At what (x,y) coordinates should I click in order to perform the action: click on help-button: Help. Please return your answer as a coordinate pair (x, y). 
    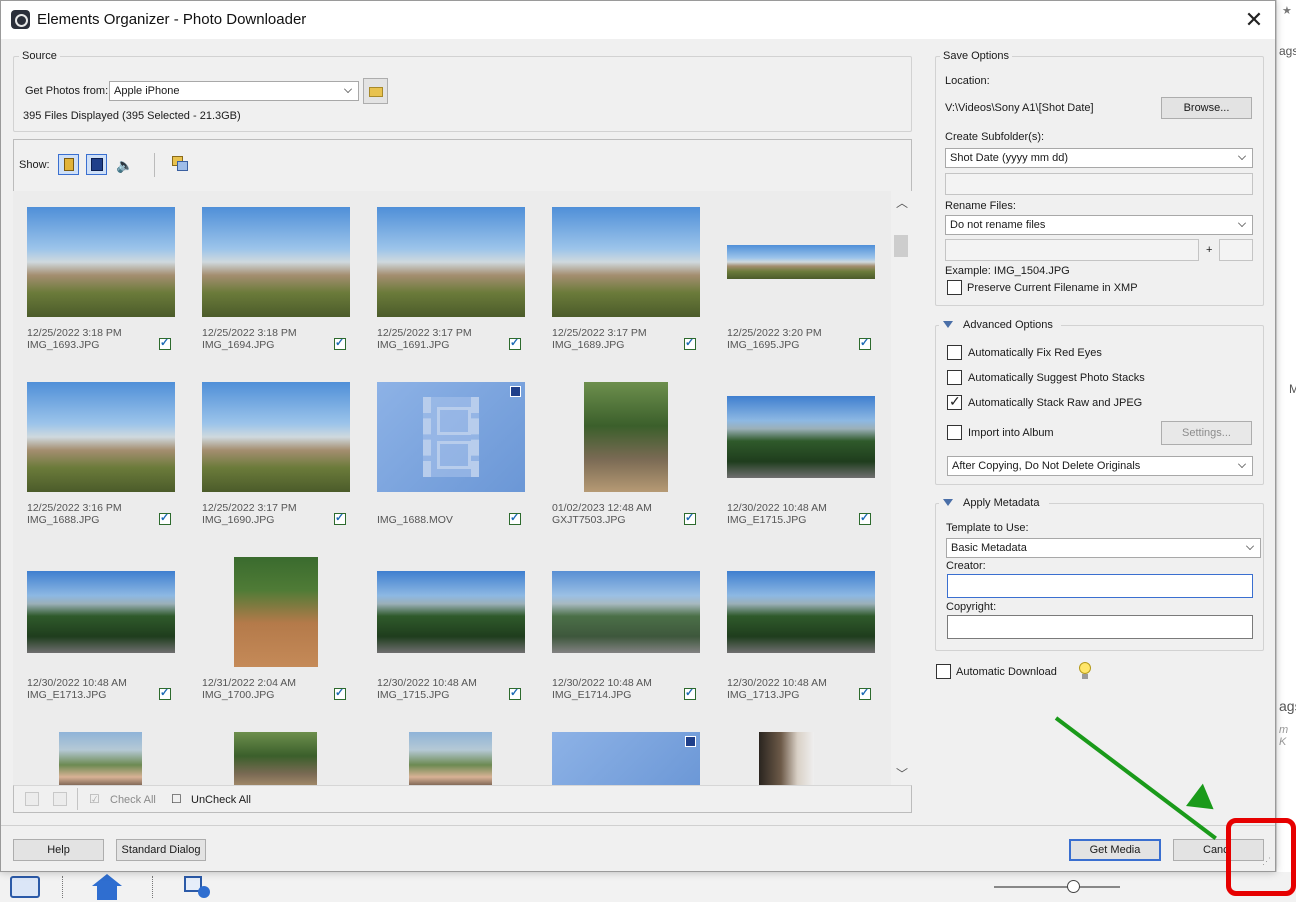
    Looking at the image, I should click on (58, 850).